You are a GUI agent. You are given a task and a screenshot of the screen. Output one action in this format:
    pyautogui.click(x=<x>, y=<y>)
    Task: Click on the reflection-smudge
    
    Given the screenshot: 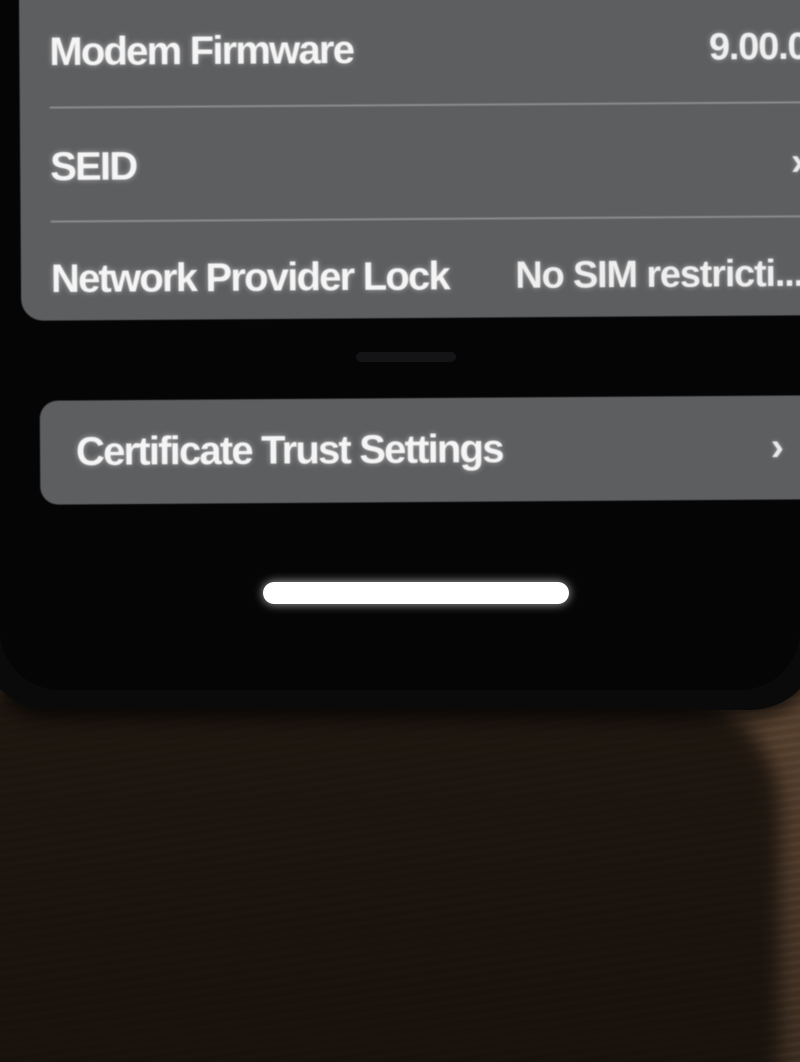 What is the action you would take?
    pyautogui.click(x=406, y=357)
    